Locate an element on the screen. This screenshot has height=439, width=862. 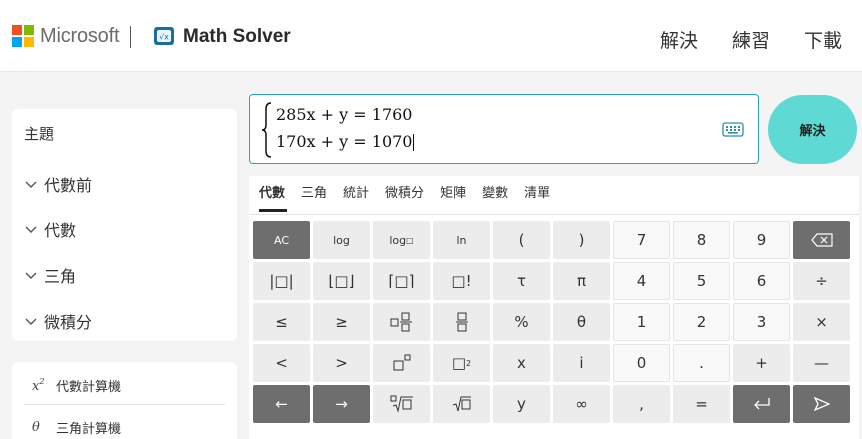
key-equals: = is located at coordinates (701, 404).